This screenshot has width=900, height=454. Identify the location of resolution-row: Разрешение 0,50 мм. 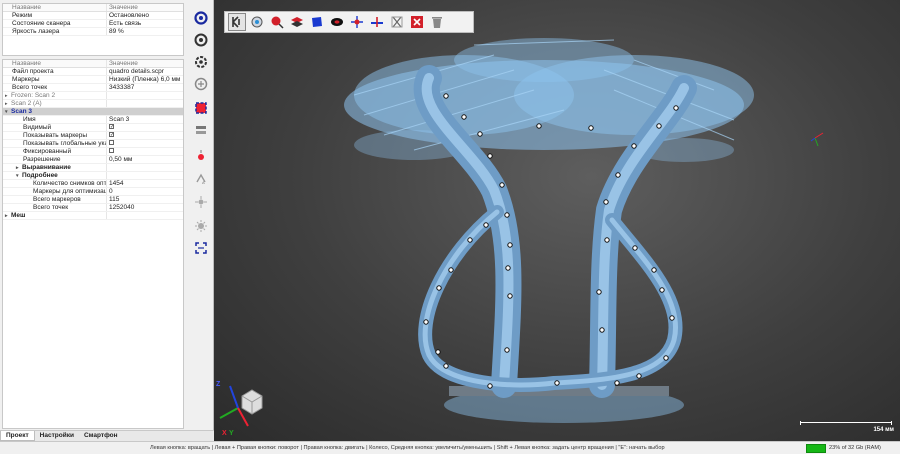
(93, 160).